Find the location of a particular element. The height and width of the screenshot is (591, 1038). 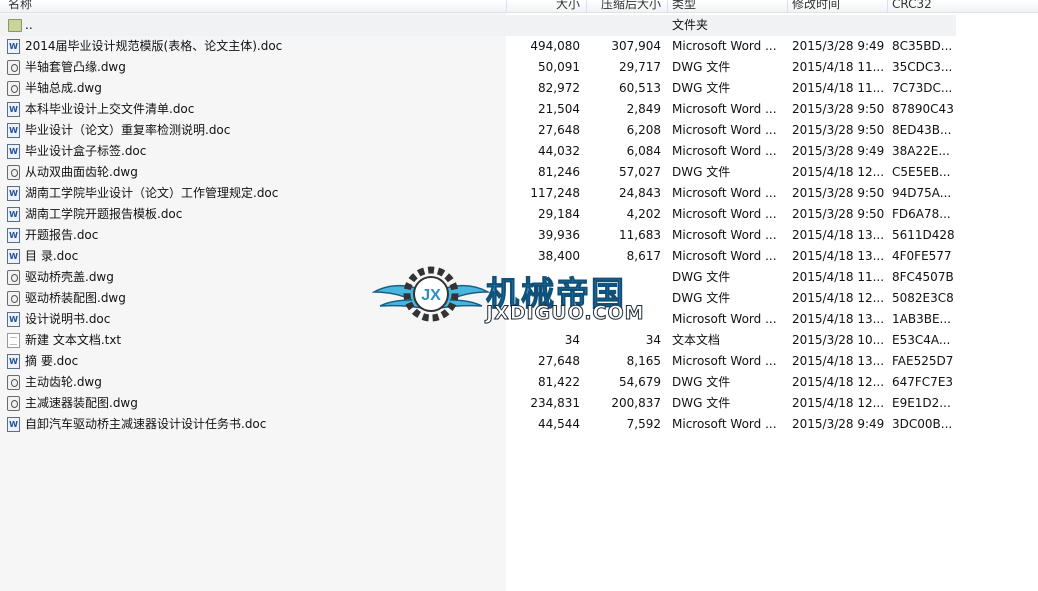

file-size: 21,504 is located at coordinates (559, 109).